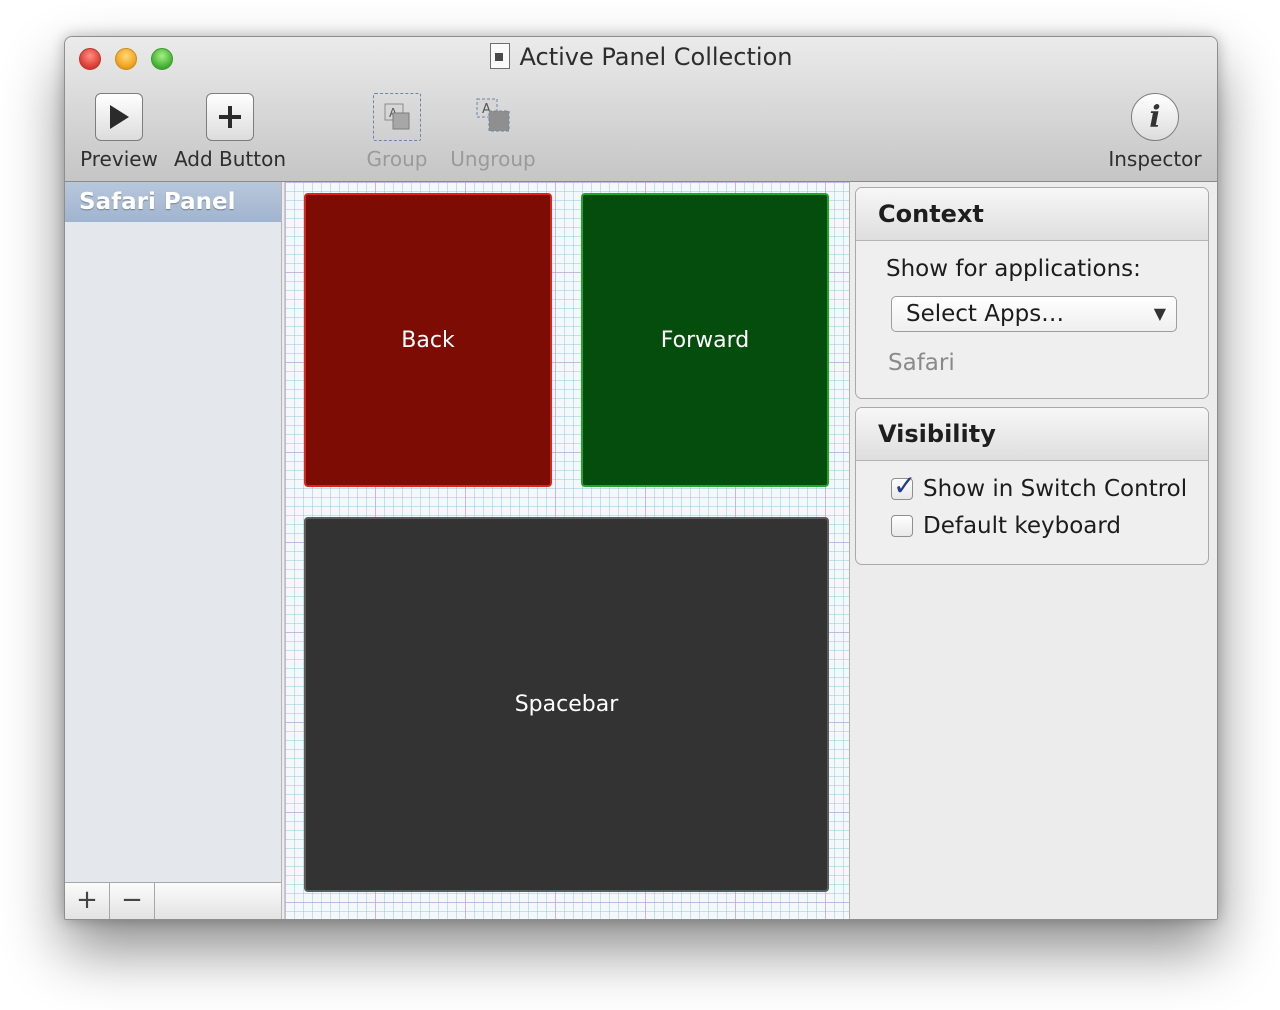 The height and width of the screenshot is (1010, 1280). What do you see at coordinates (1159, 313) in the screenshot?
I see `dropdown-arrow-icon: ▼` at bounding box center [1159, 313].